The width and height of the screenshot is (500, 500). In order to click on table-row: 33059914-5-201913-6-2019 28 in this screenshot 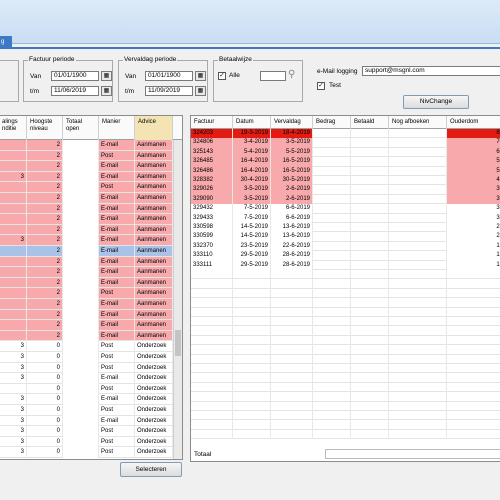, I will do `click(345, 237)`.